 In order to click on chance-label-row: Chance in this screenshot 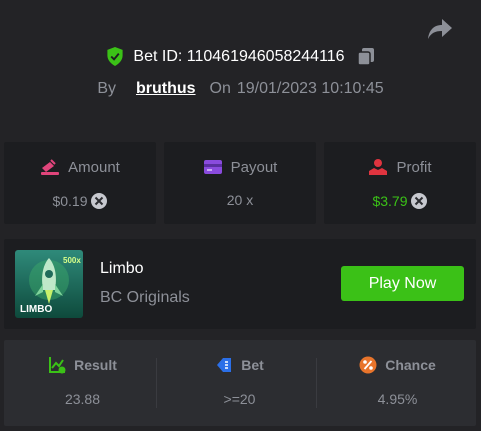, I will do `click(397, 365)`.